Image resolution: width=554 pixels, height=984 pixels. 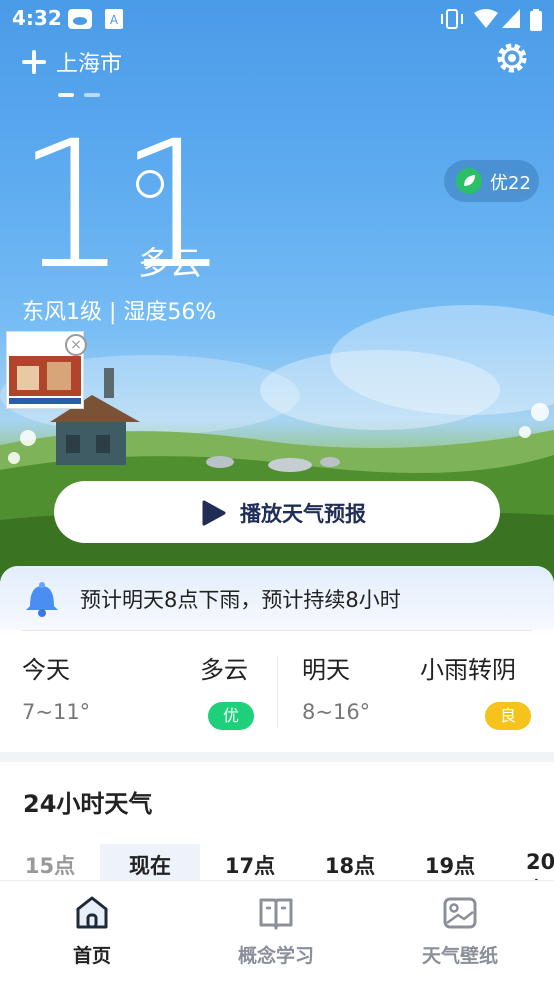 What do you see at coordinates (512, 58) in the screenshot?
I see `gear-icon` at bounding box center [512, 58].